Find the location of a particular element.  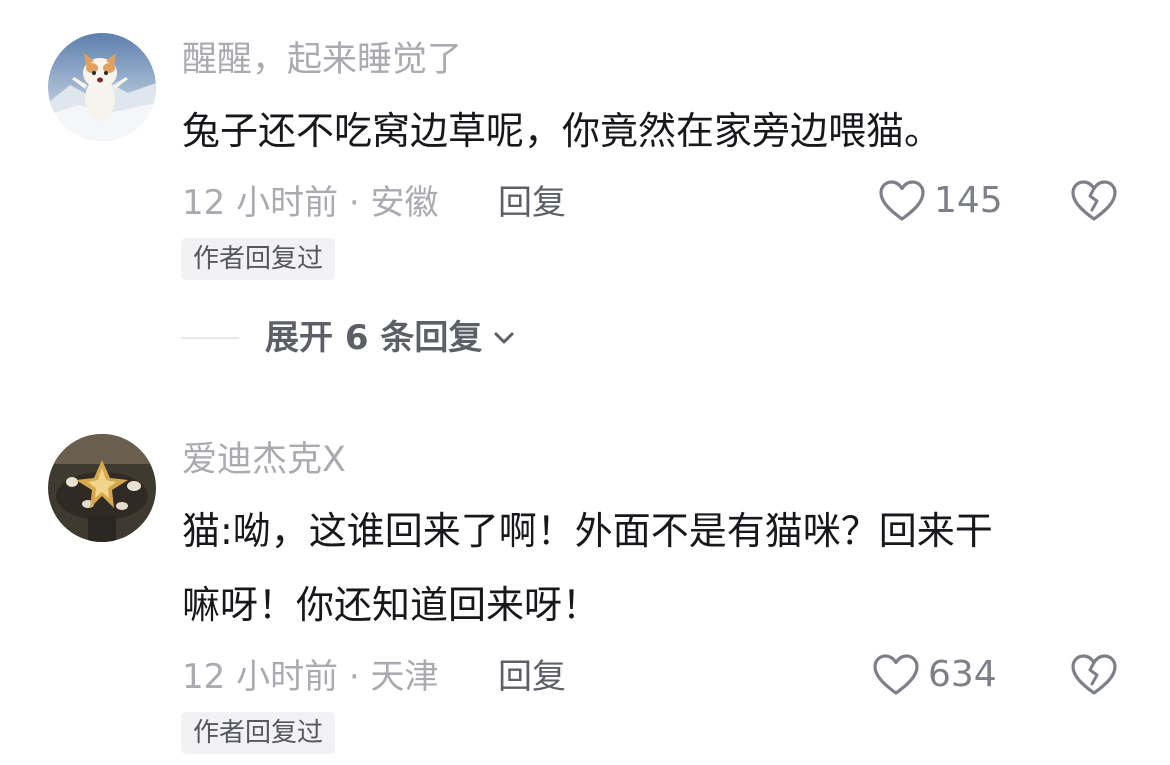

chevron-down-icon is located at coordinates (504, 338).